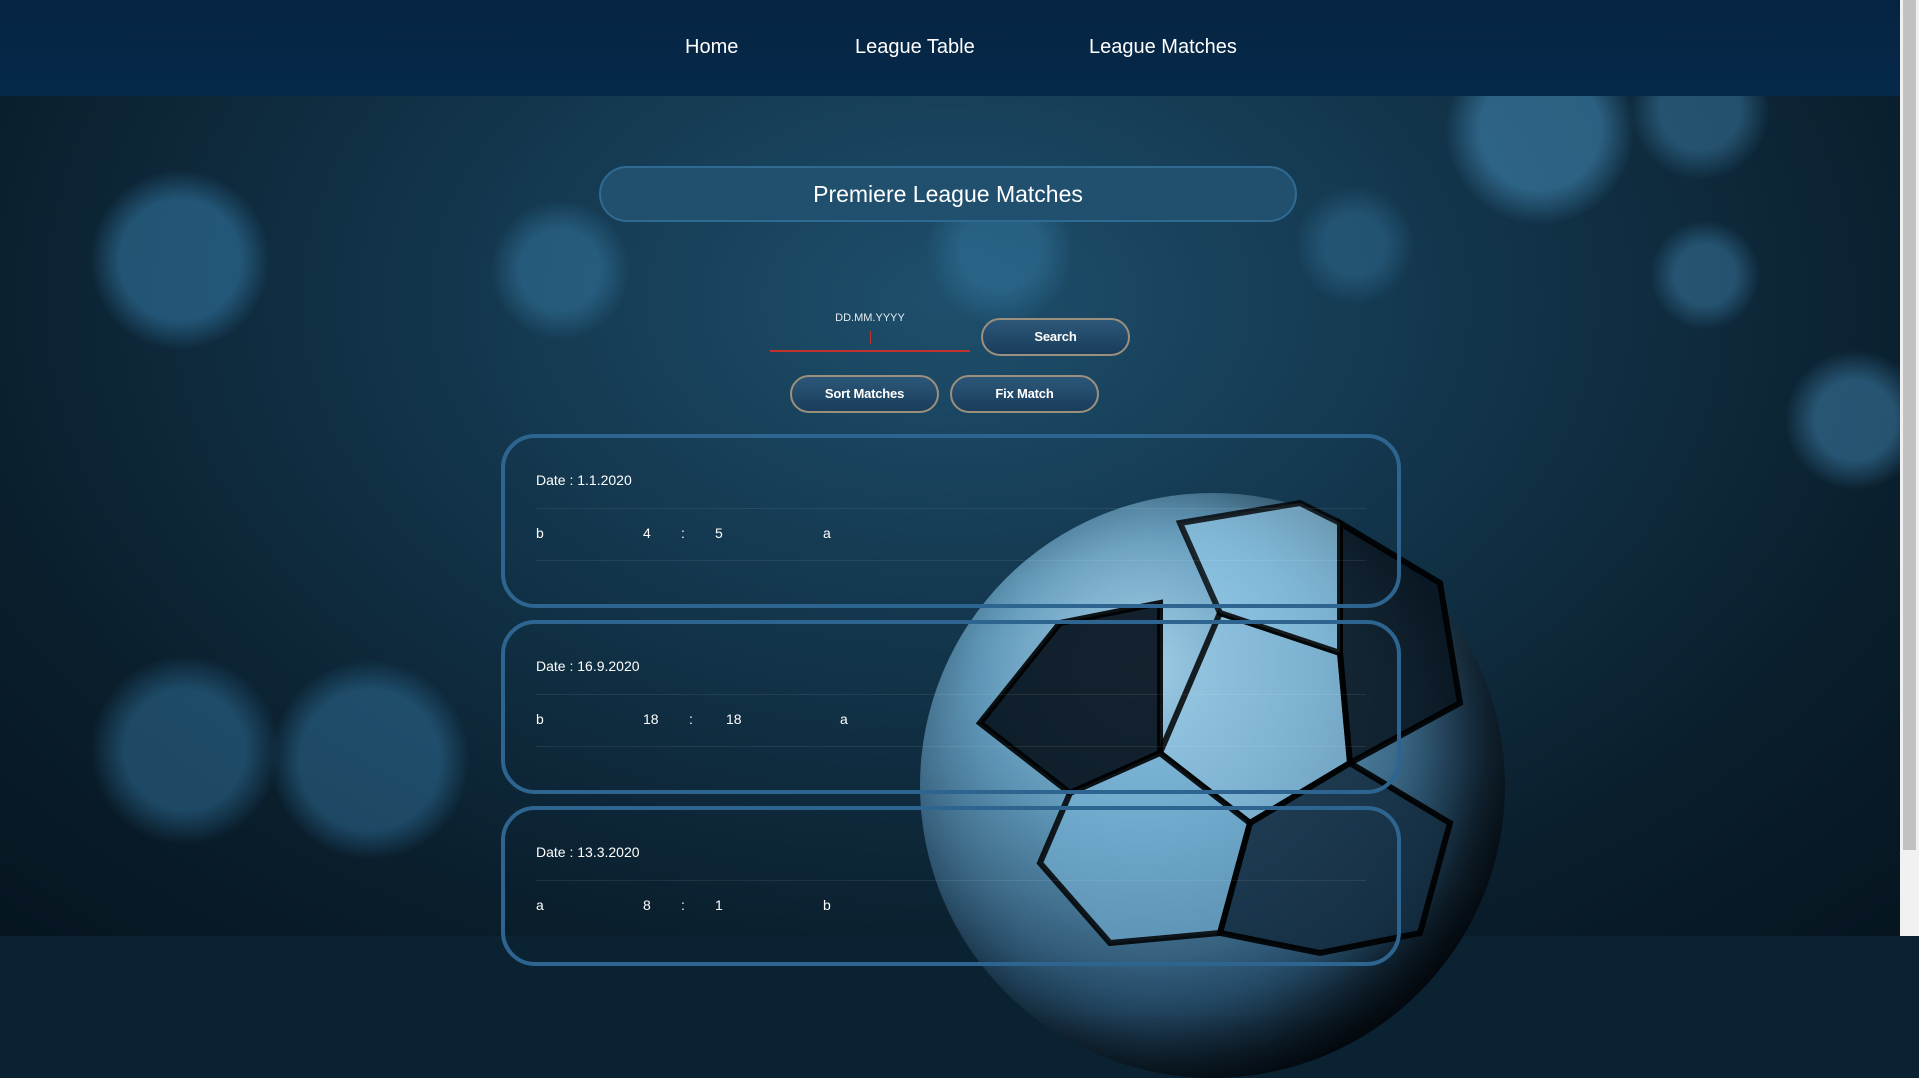  I want to click on home-score: 18, so click(651, 719).